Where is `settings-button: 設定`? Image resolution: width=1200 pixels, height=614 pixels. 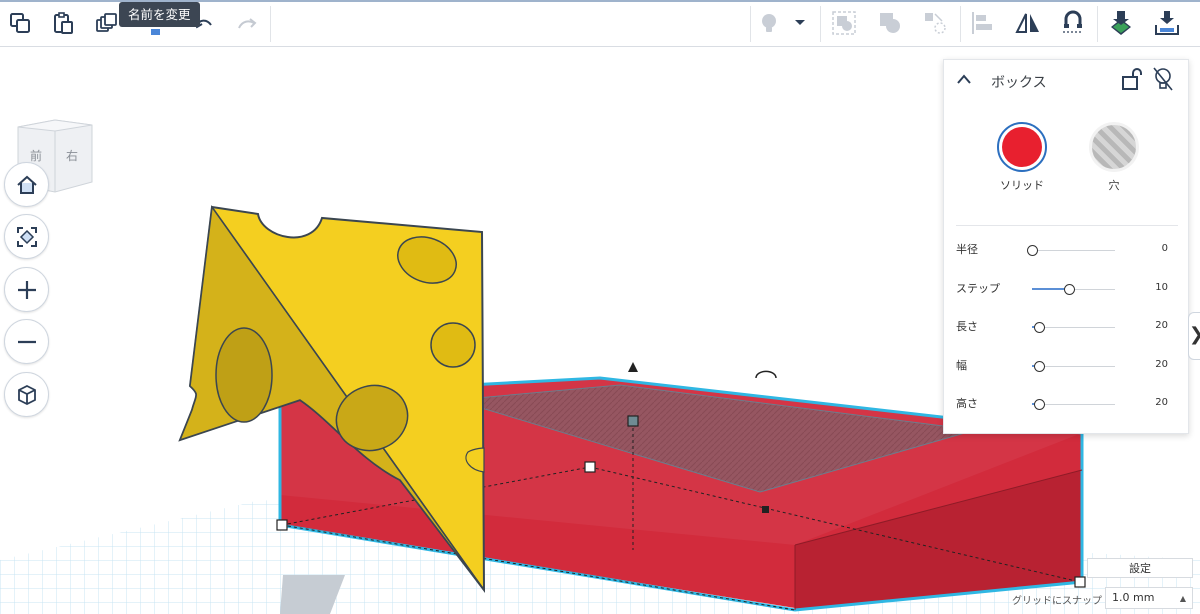
settings-button: 設定 is located at coordinates (1140, 568).